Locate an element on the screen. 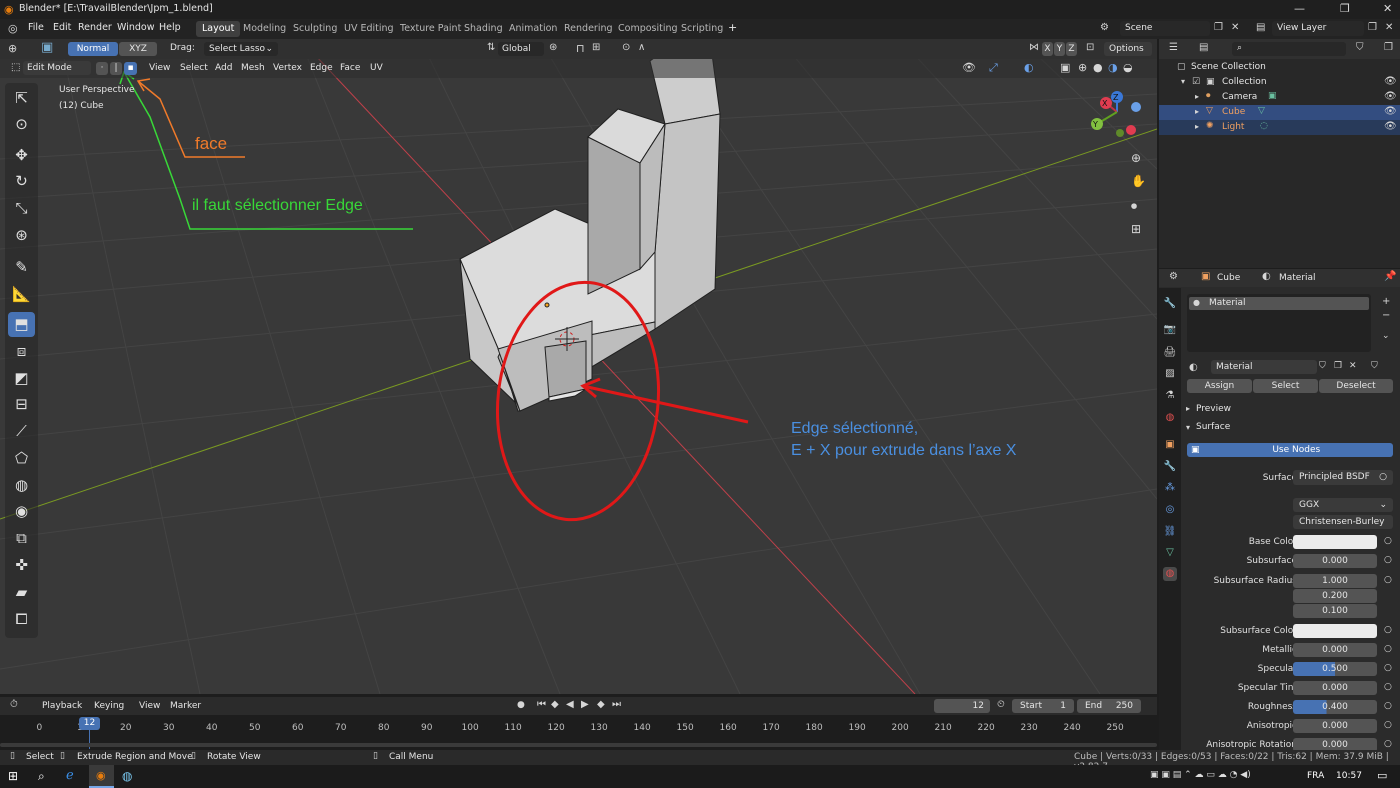  prop-value-field: 0.400 is located at coordinates (1335, 707).